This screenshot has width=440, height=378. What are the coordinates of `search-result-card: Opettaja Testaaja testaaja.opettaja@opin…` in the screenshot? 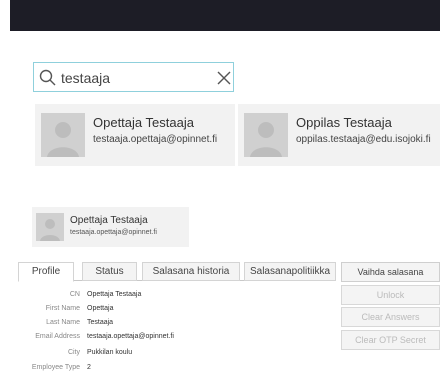 It's located at (135, 135).